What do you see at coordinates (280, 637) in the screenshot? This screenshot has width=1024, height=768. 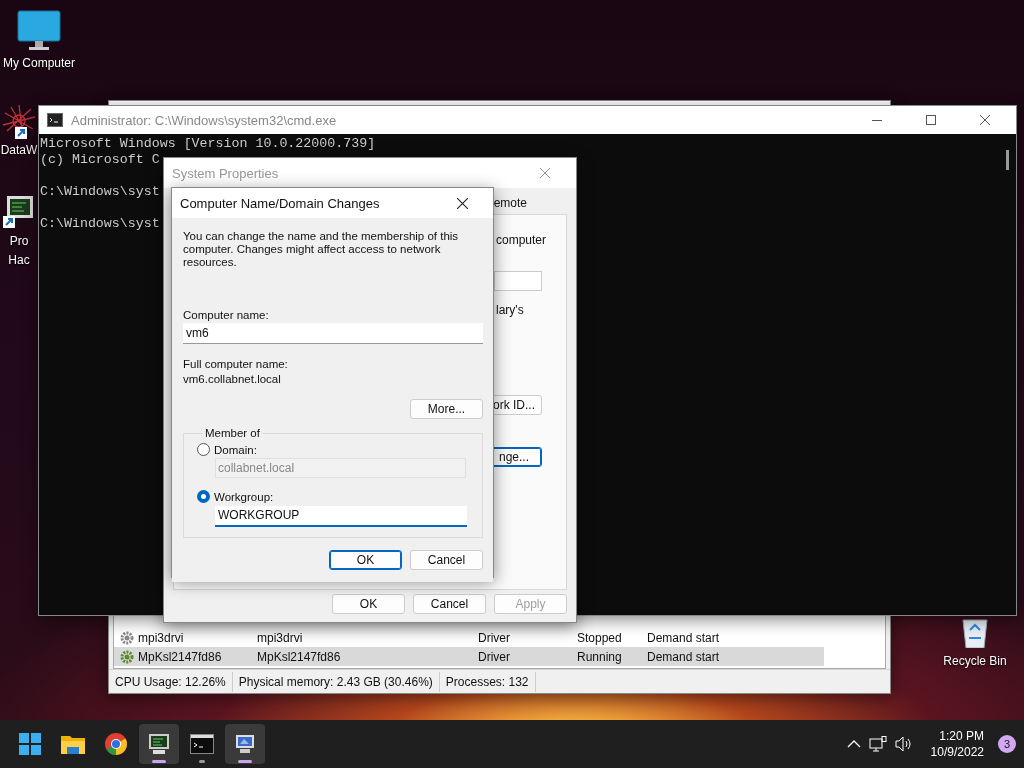 I see `table-cell-text: mpi3drvi` at bounding box center [280, 637].